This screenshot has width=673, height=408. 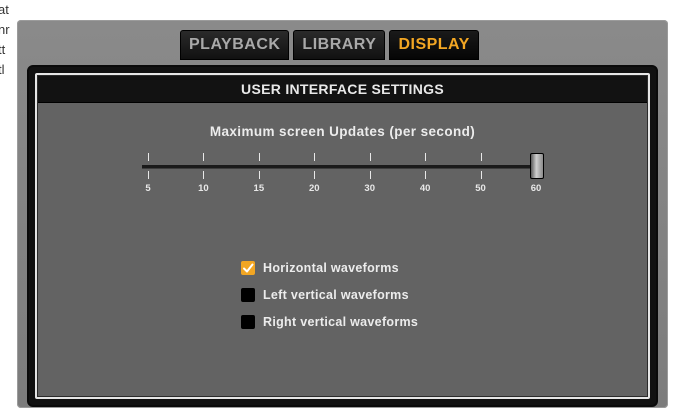 What do you see at coordinates (537, 166) in the screenshot?
I see `slider-thumb` at bounding box center [537, 166].